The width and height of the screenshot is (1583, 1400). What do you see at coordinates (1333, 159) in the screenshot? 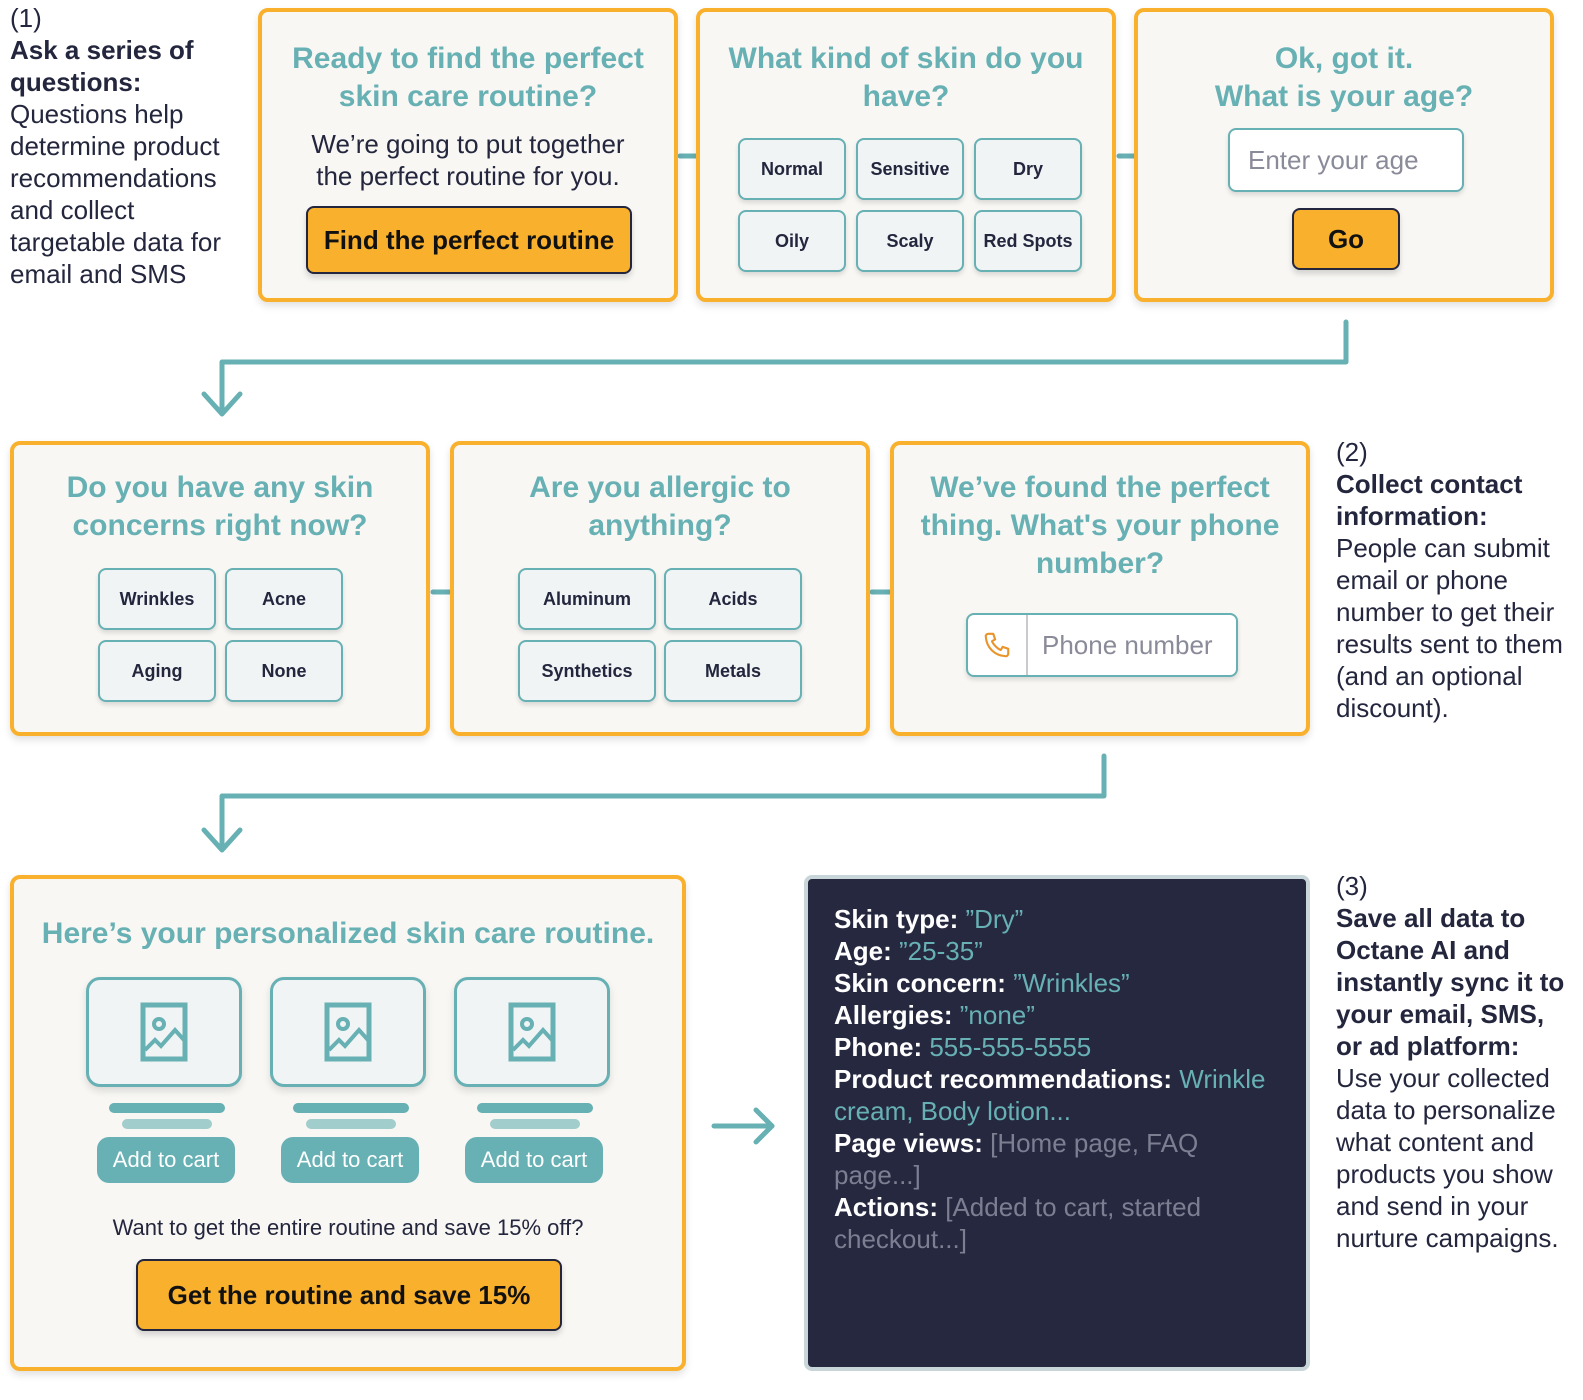
I see `age-input-placeholder: Enter your age` at bounding box center [1333, 159].